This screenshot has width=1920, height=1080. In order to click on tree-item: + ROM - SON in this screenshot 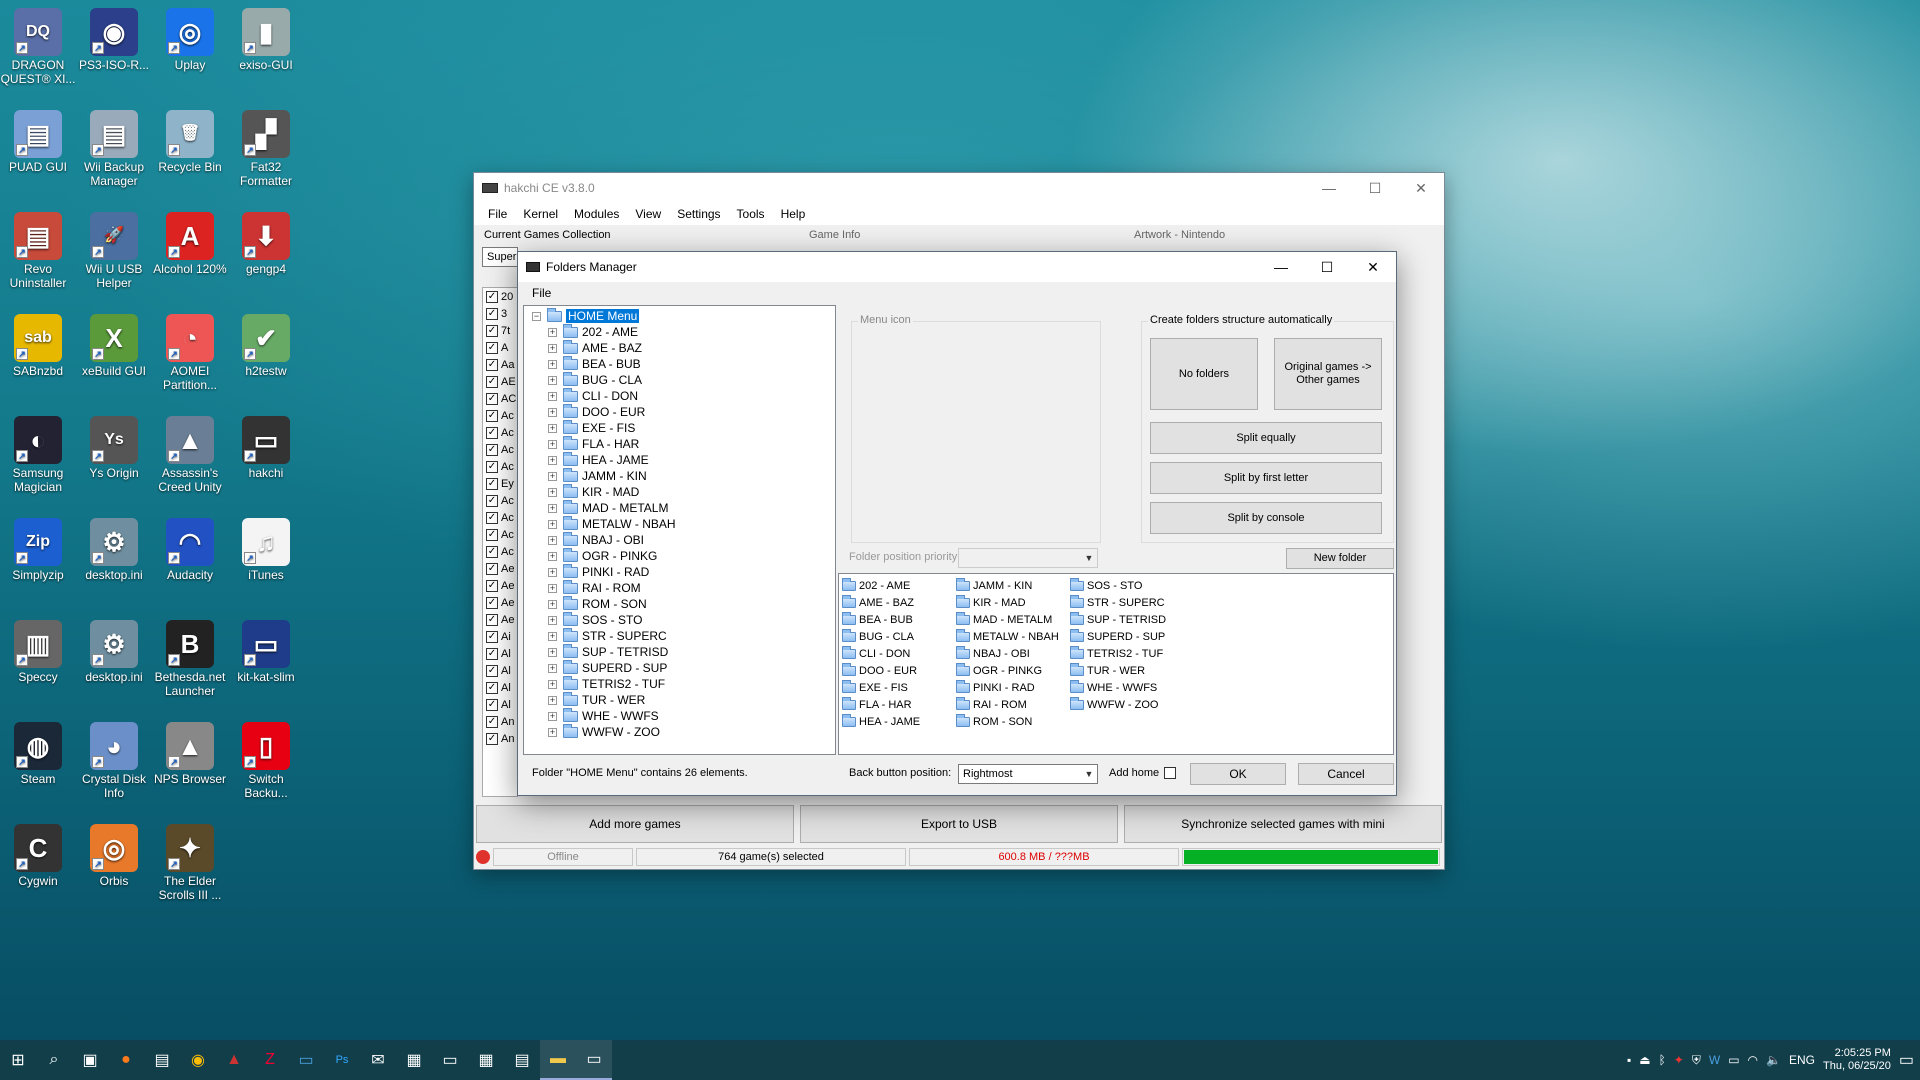, I will do `click(679, 603)`.